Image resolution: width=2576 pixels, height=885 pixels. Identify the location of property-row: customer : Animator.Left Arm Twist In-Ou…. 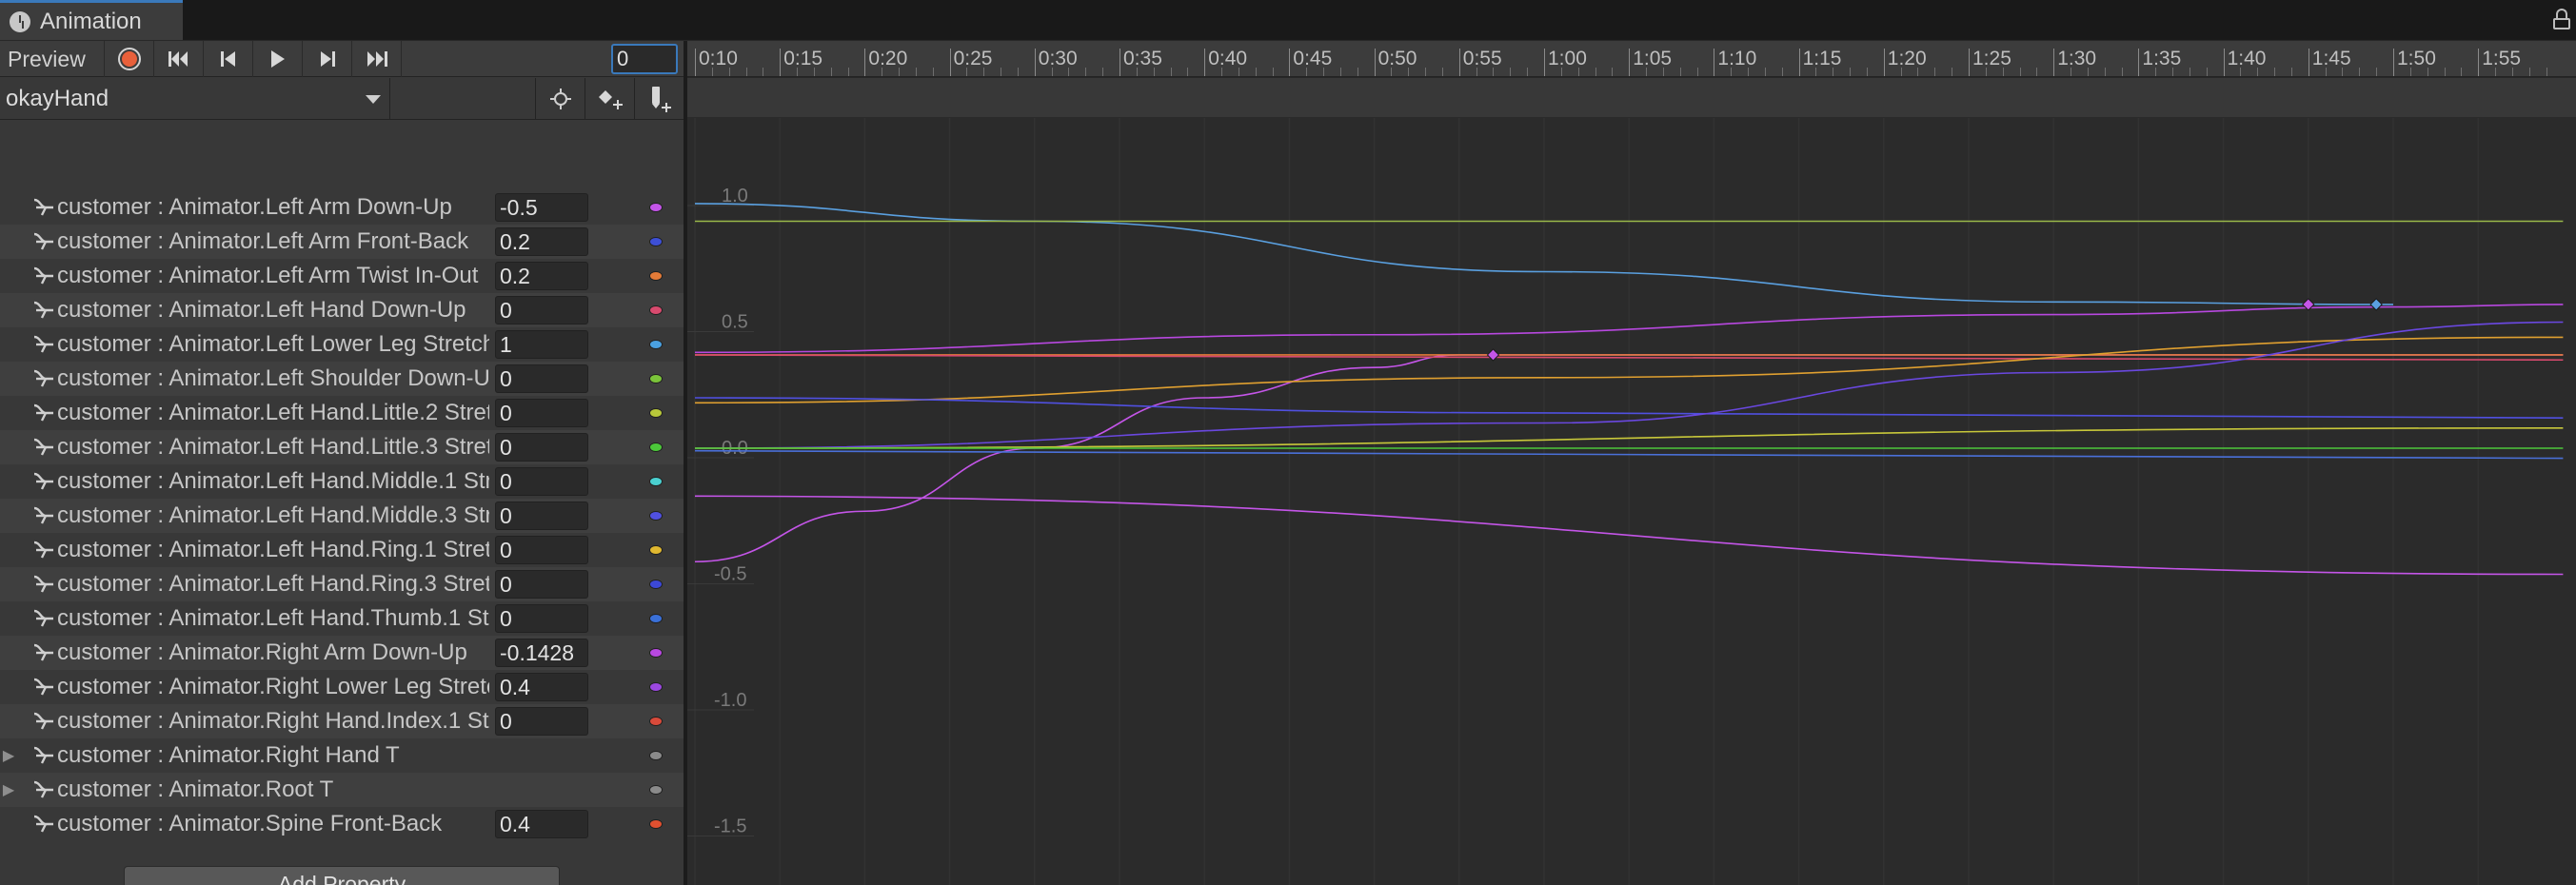
(342, 276).